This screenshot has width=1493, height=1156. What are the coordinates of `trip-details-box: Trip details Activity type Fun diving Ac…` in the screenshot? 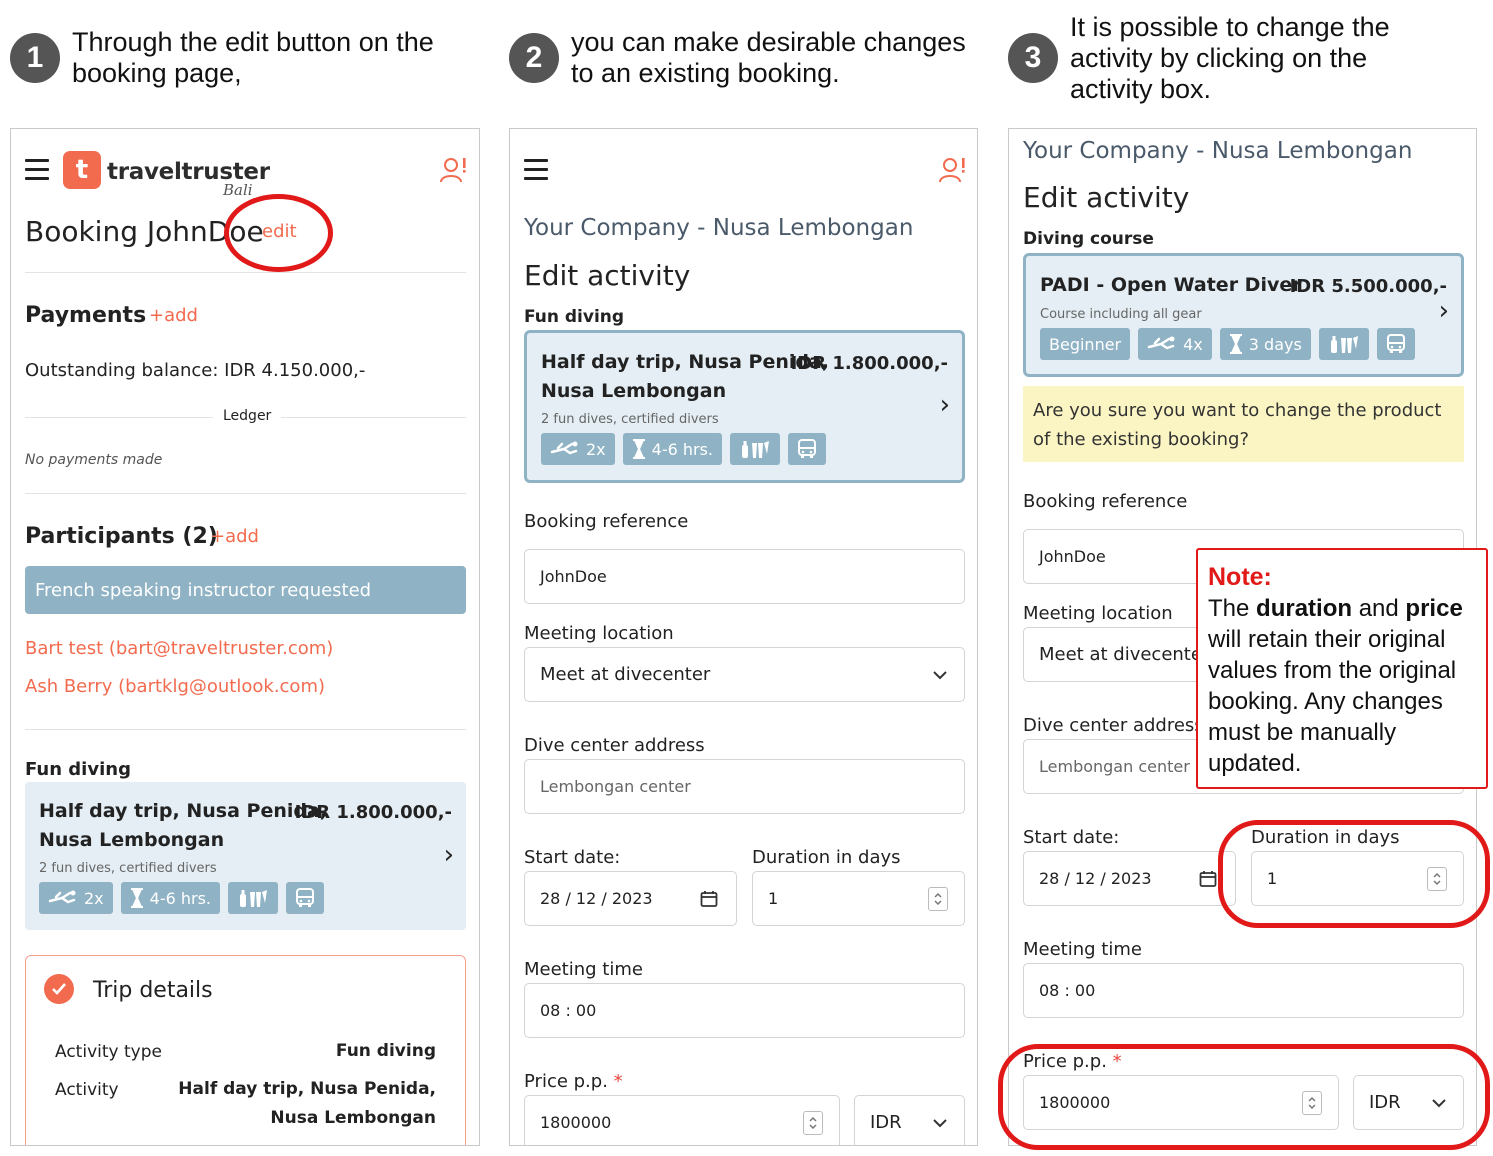 It's located at (245, 1050).